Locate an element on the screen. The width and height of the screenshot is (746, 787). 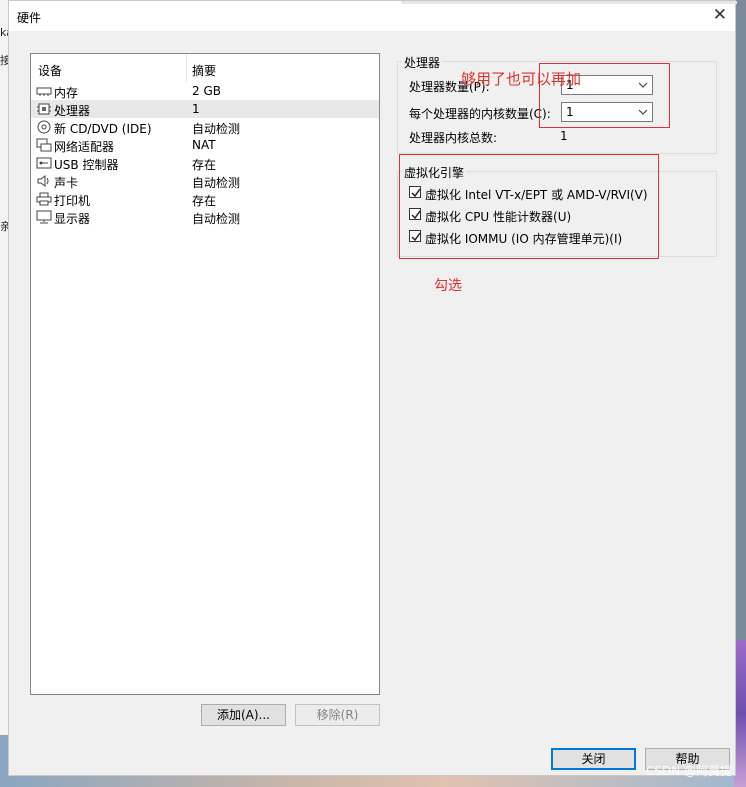
device-row-sound: 声卡 自动检测 is located at coordinates (205, 181).